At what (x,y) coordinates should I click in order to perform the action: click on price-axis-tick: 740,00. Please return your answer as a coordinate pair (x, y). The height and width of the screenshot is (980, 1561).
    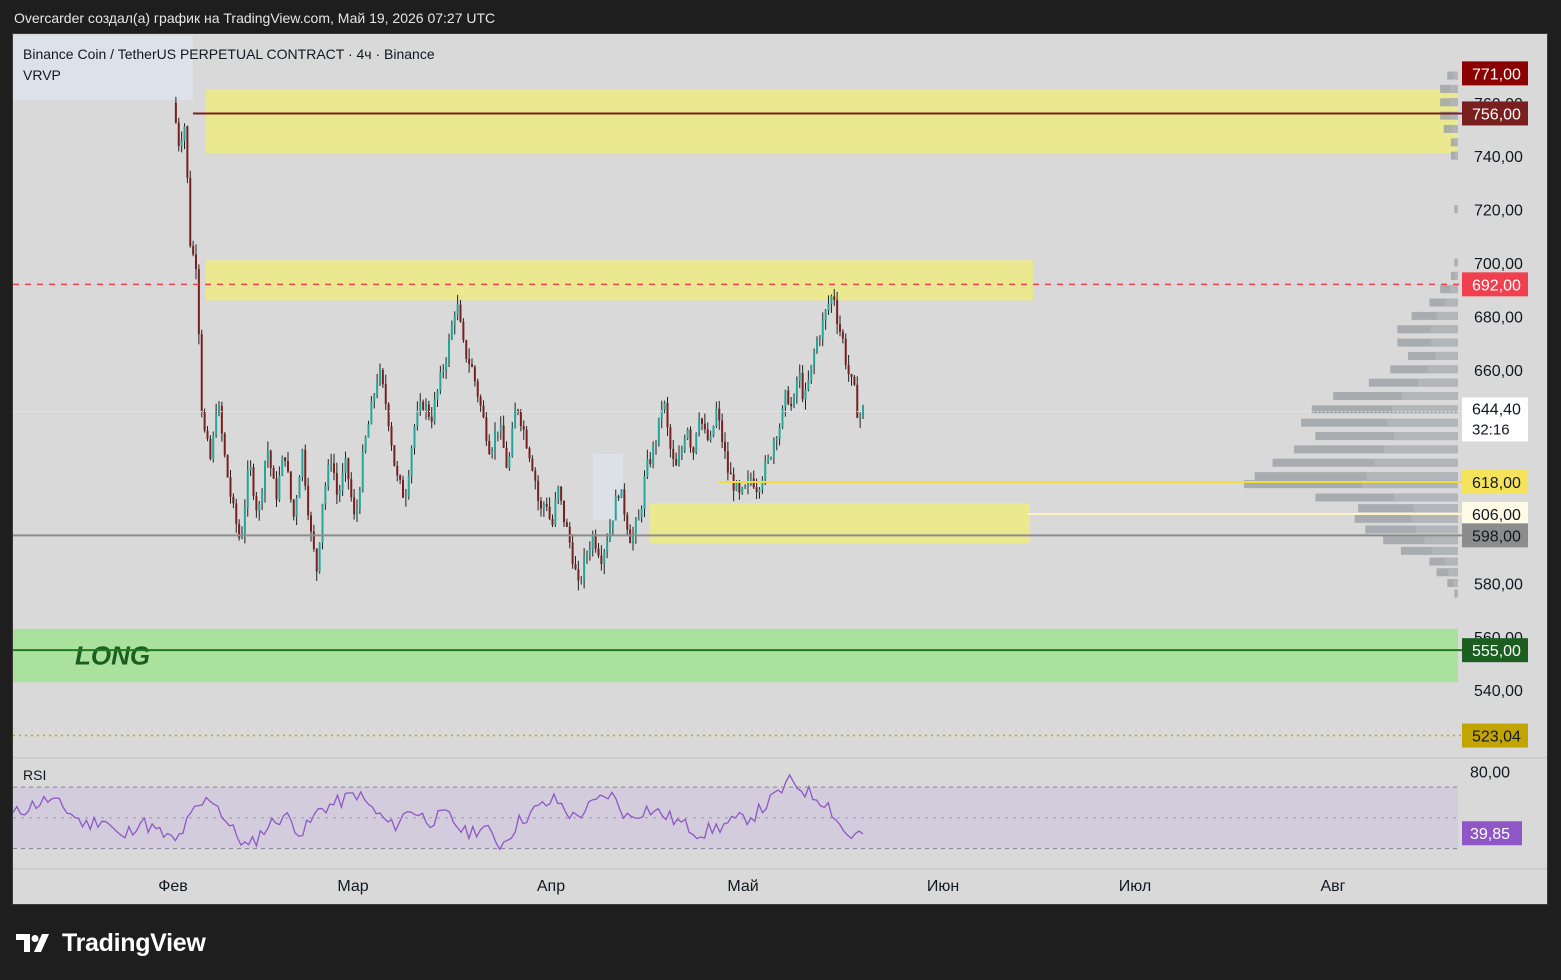
    Looking at the image, I should click on (1498, 157).